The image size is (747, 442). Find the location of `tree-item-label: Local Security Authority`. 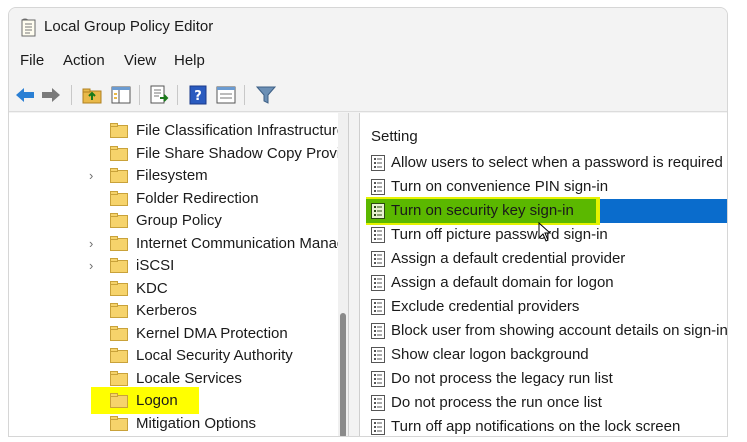

tree-item-label: Local Security Authority is located at coordinates (214, 355).